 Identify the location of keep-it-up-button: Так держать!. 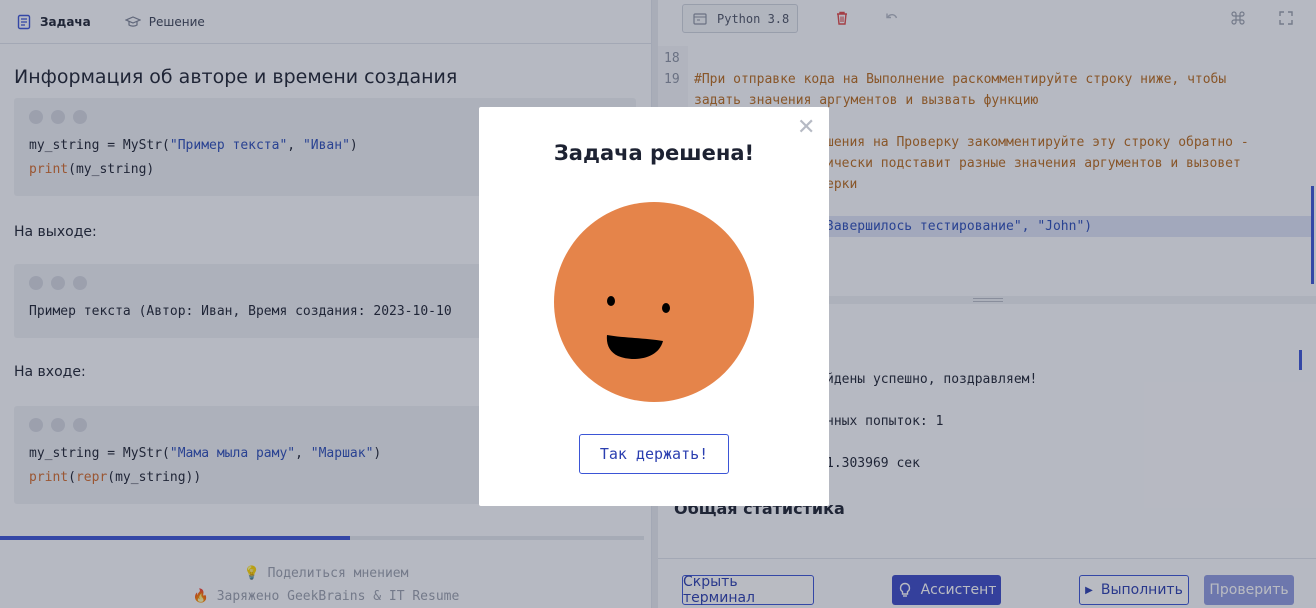
(654, 454).